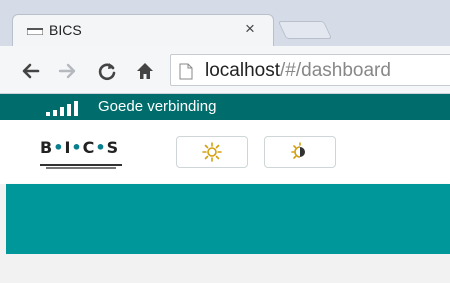  What do you see at coordinates (335, 70) in the screenshot?
I see `url-path: /#/dashboard` at bounding box center [335, 70].